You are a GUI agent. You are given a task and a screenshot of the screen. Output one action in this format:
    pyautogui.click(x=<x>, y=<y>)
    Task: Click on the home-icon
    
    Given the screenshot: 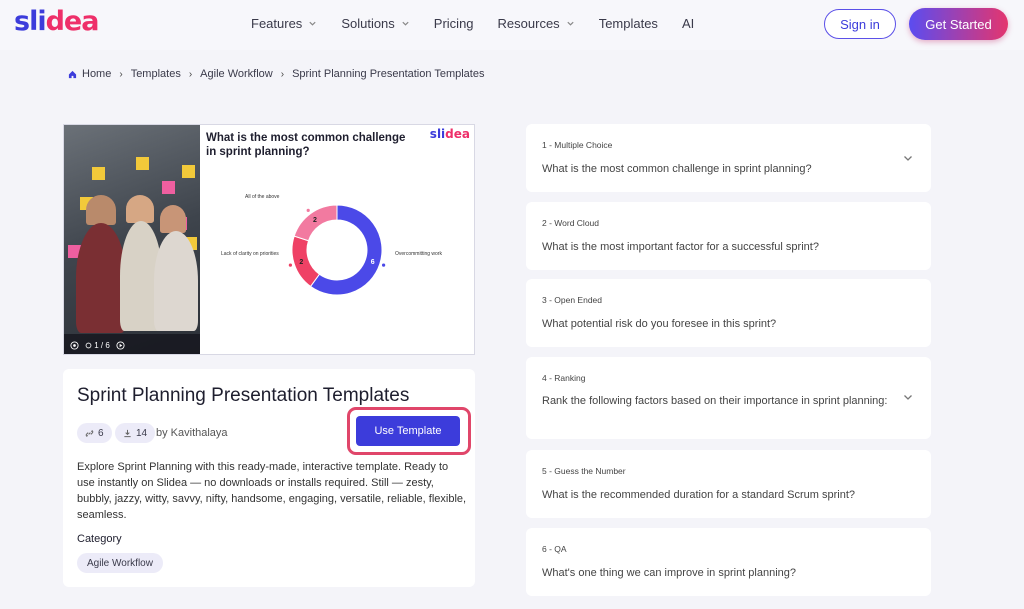 What is the action you would take?
    pyautogui.click(x=72, y=74)
    